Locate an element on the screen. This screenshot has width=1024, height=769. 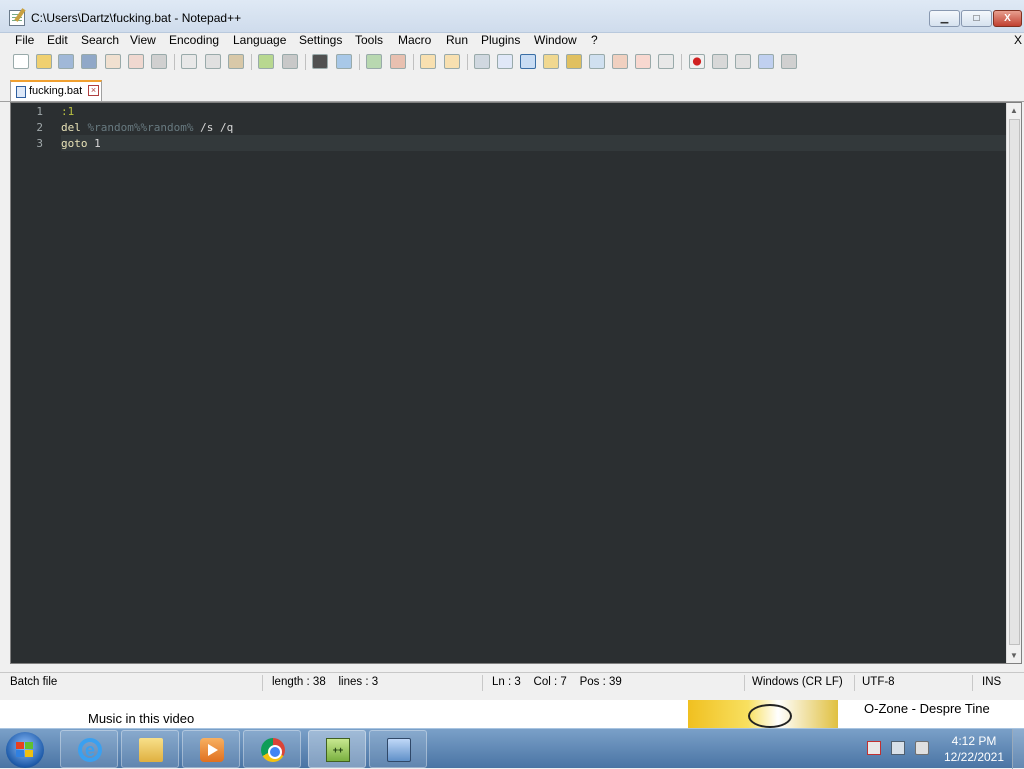
menu-window: Window is located at coordinates (555, 40).